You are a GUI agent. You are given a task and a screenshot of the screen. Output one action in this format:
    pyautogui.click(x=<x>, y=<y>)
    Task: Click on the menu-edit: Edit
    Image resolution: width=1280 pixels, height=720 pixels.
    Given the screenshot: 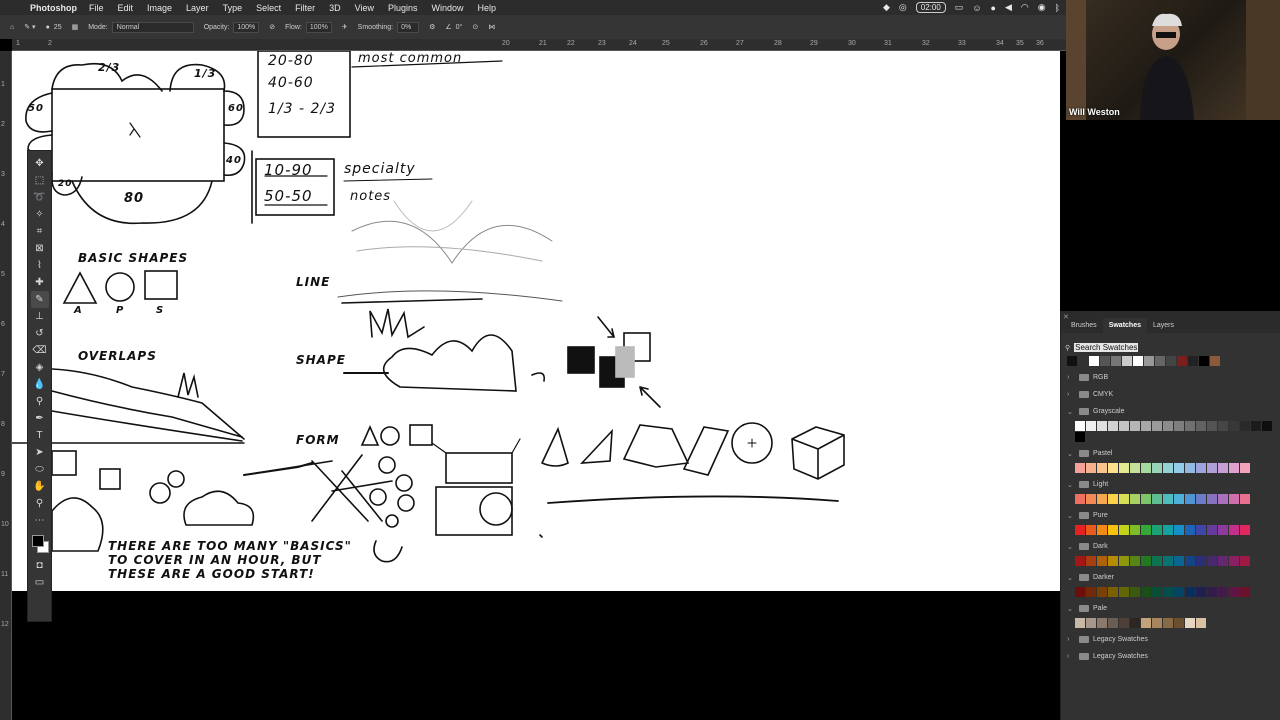 What is the action you would take?
    pyautogui.click(x=126, y=8)
    